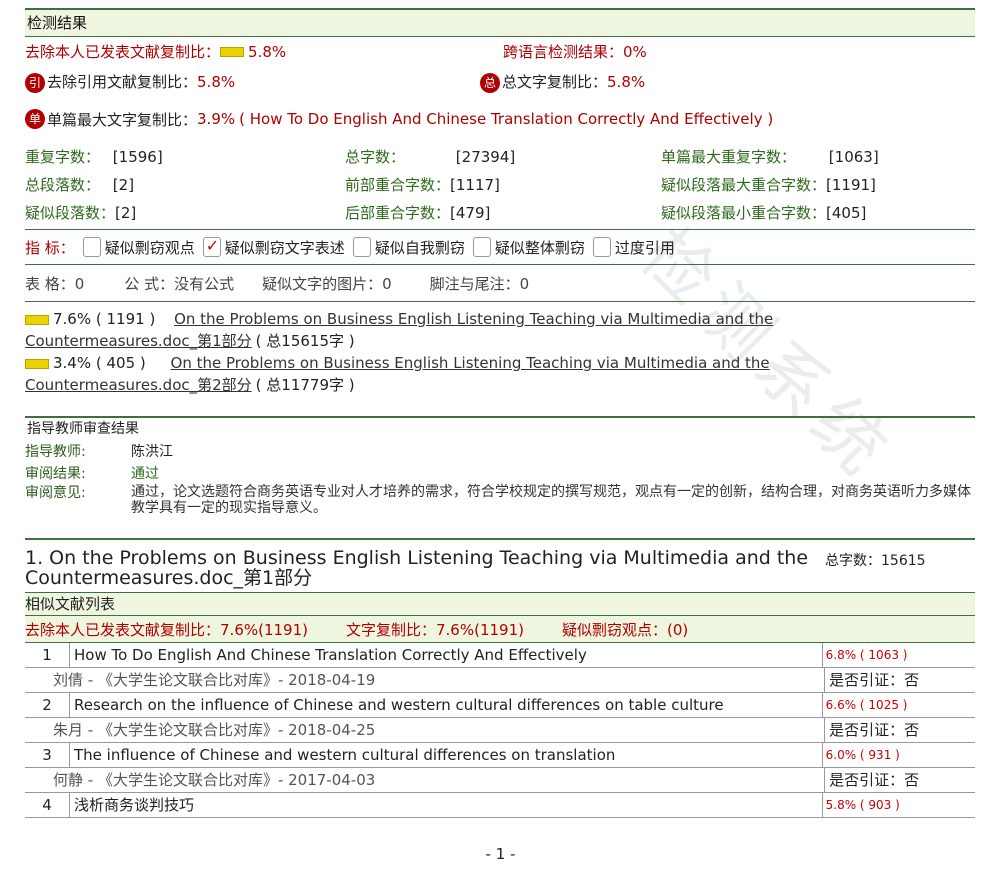 The height and width of the screenshot is (870, 1001). What do you see at coordinates (83, 429) in the screenshot?
I see `review-header: 指导教师审查结果` at bounding box center [83, 429].